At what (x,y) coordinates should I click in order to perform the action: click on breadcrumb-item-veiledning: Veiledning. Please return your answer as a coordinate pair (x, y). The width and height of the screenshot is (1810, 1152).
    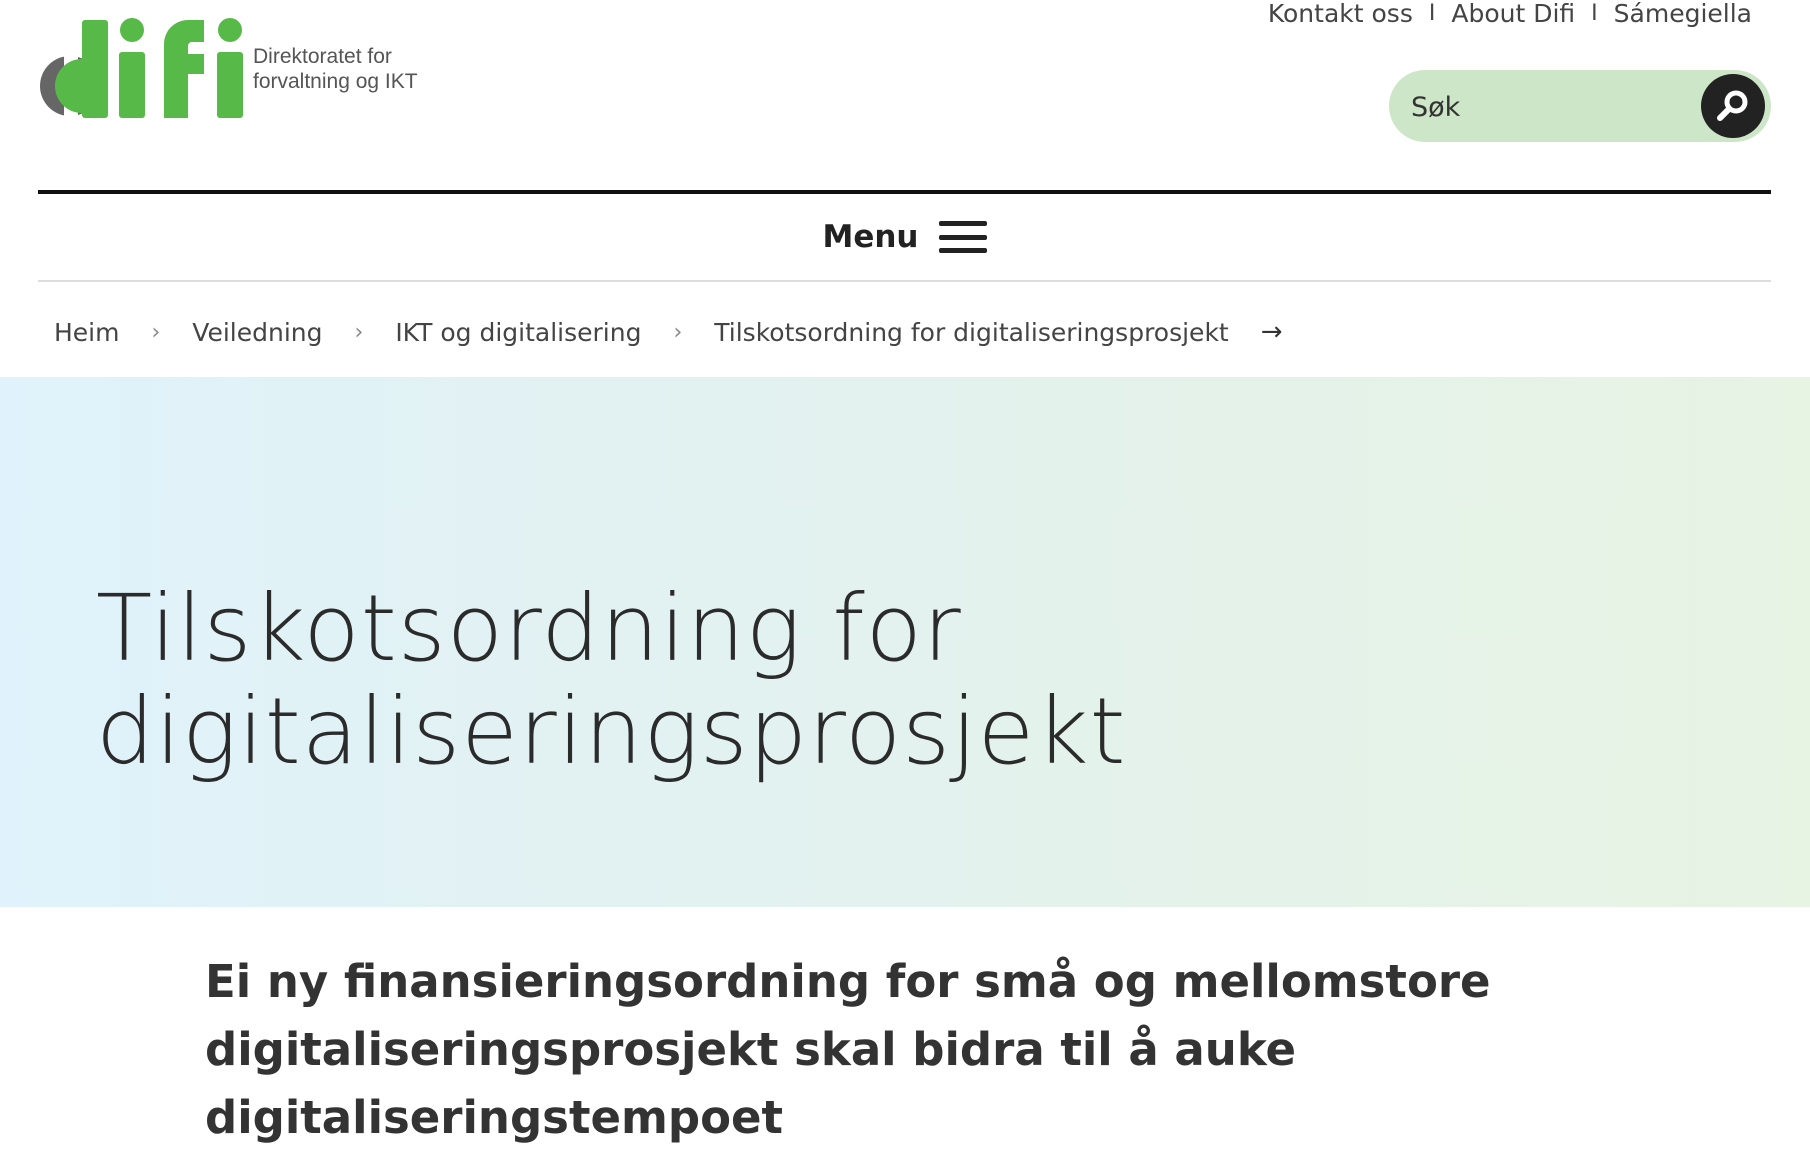
    Looking at the image, I should click on (257, 332).